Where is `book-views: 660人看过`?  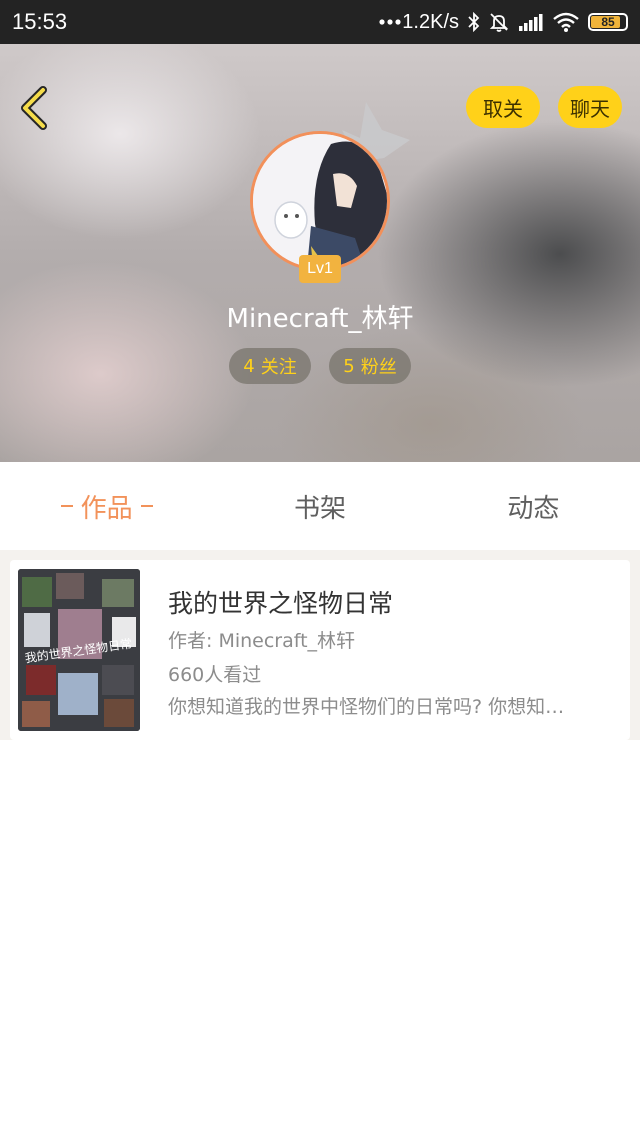 book-views: 660人看过 is located at coordinates (215, 675).